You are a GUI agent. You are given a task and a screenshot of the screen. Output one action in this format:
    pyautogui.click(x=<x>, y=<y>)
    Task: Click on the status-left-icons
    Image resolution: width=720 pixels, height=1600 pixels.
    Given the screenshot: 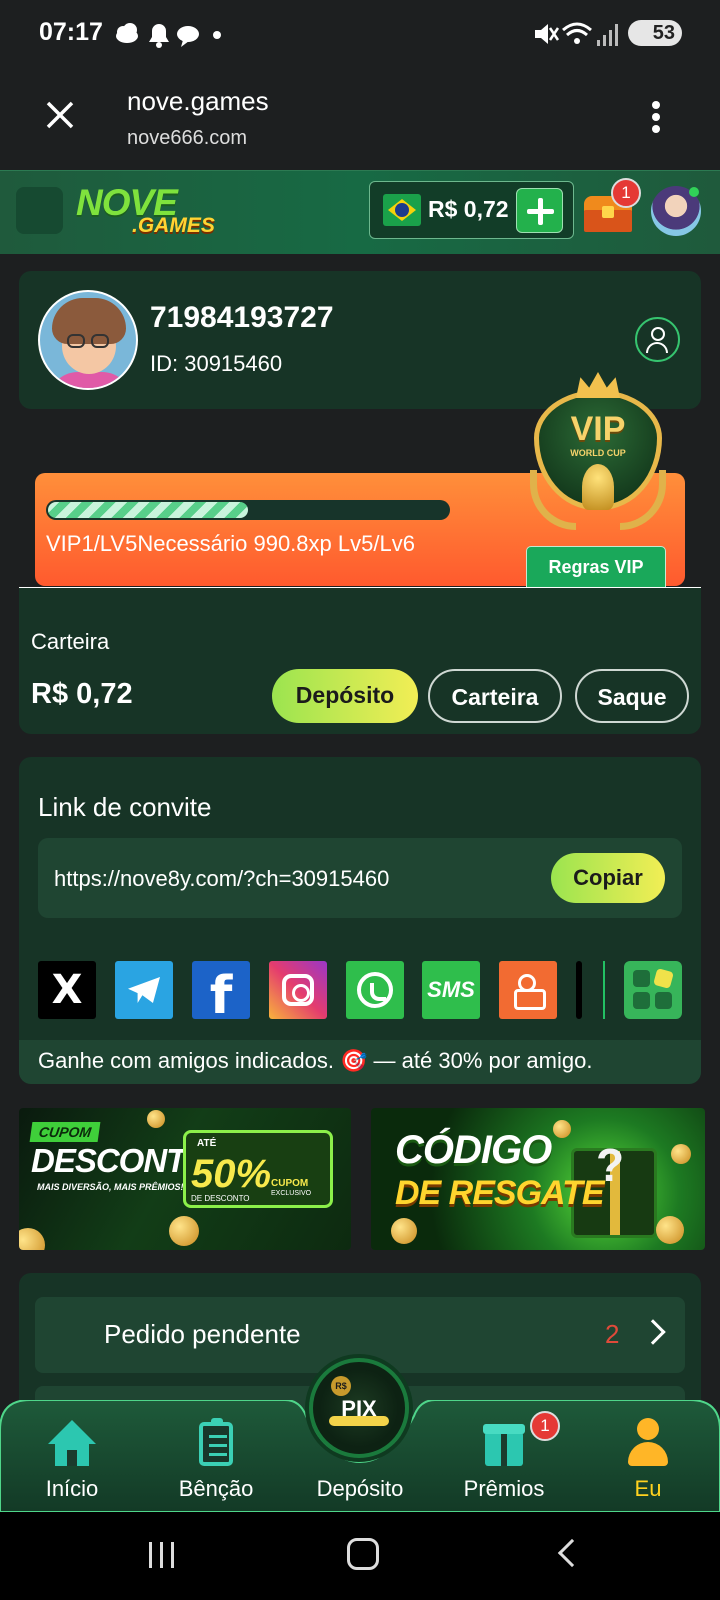 What is the action you would take?
    pyautogui.click(x=168, y=35)
    